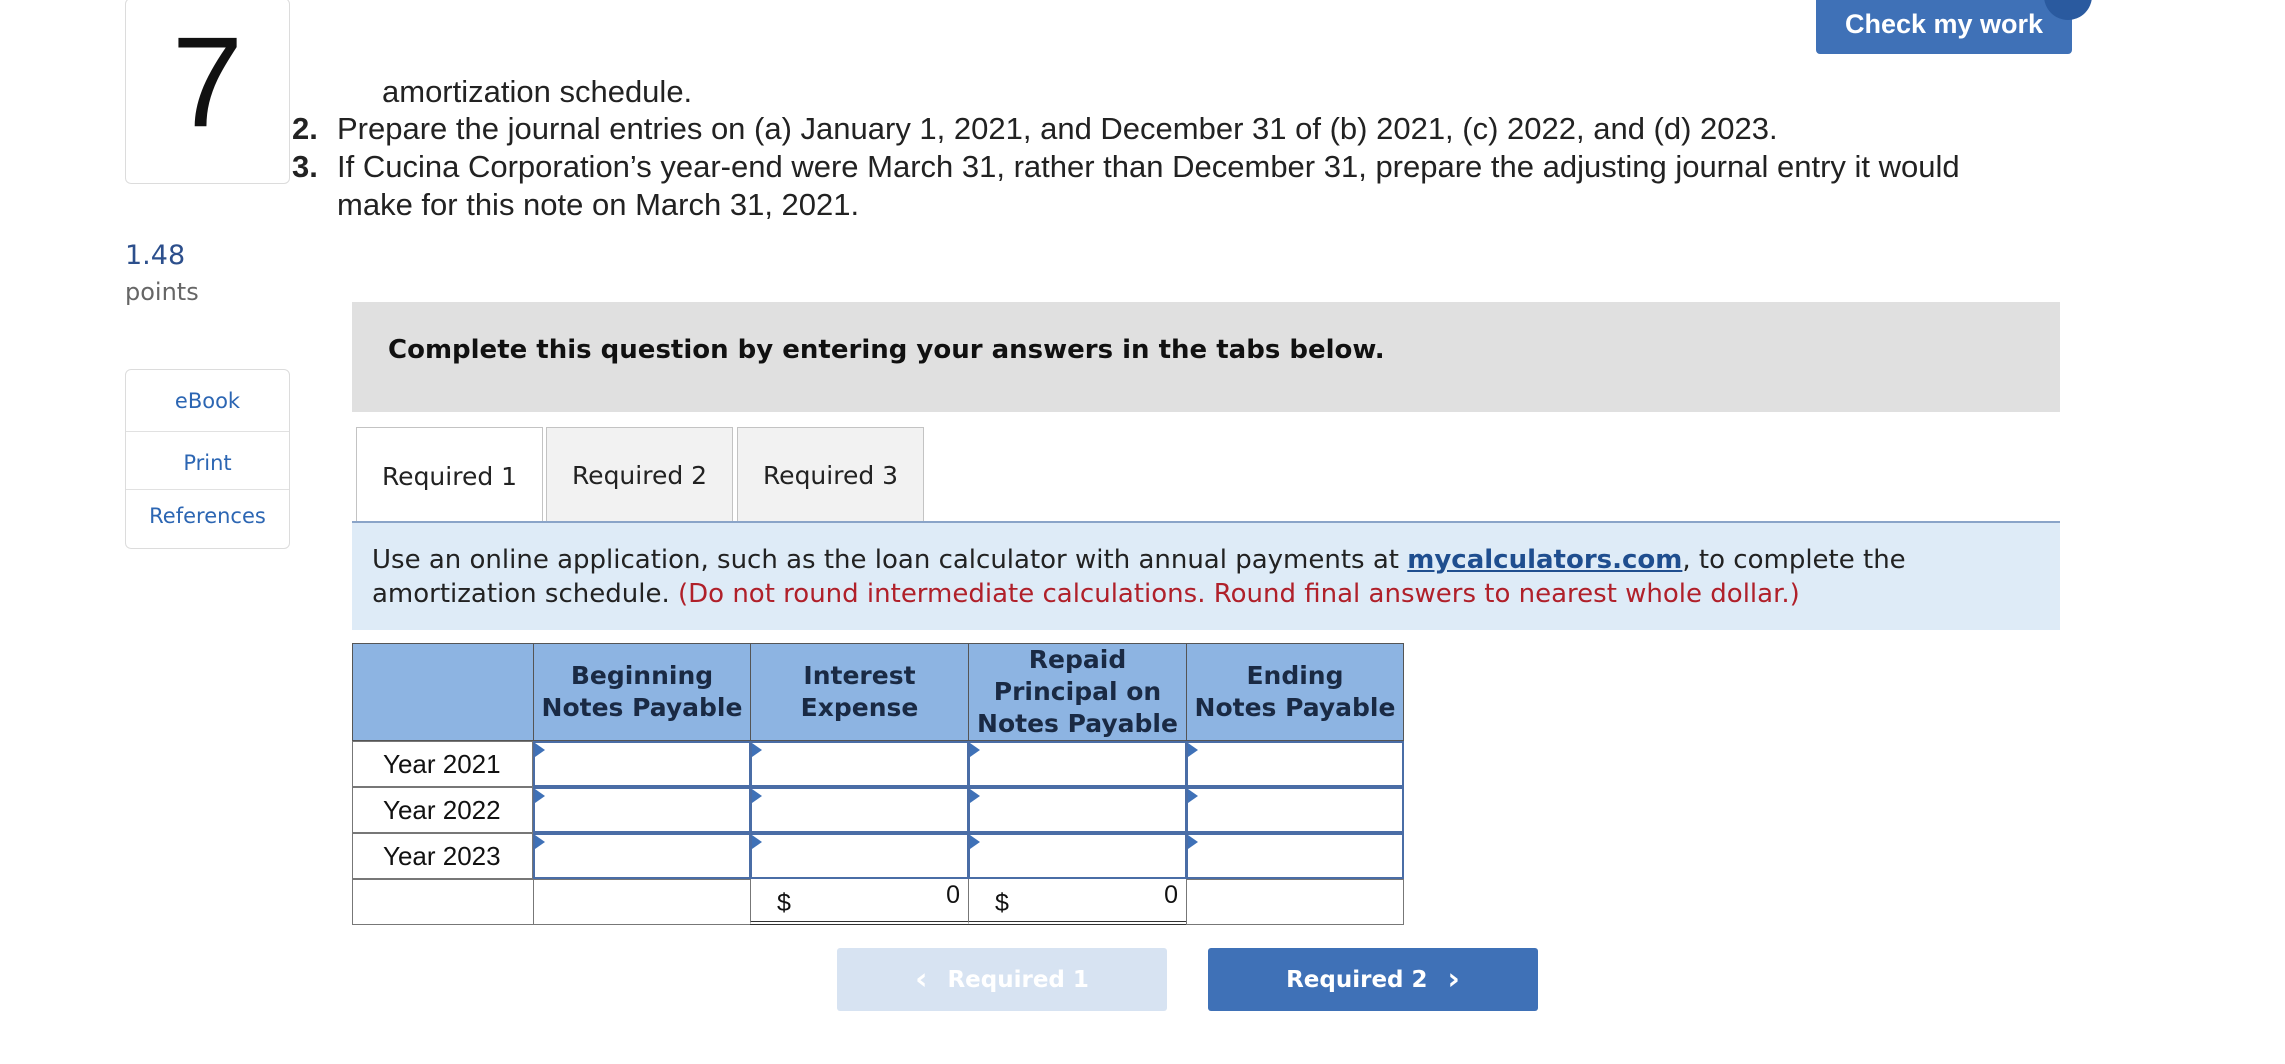 The image size is (2285, 1064). I want to click on question-number-box: 7, so click(207, 92).